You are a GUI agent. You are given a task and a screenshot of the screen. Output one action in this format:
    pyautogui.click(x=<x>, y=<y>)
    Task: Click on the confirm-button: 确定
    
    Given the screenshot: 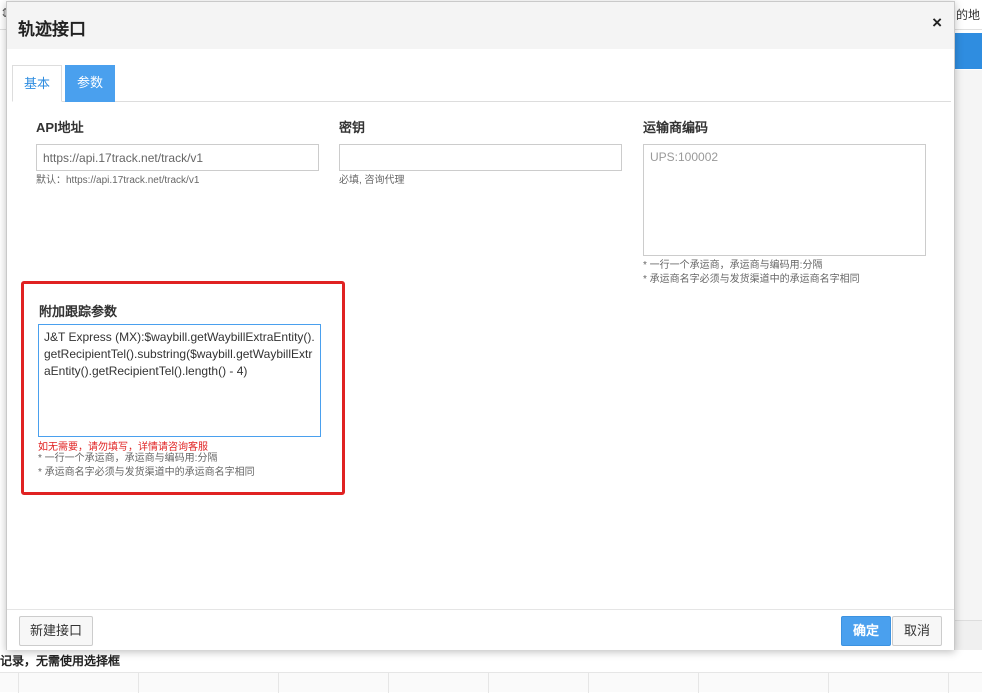 What is the action you would take?
    pyautogui.click(x=866, y=631)
    